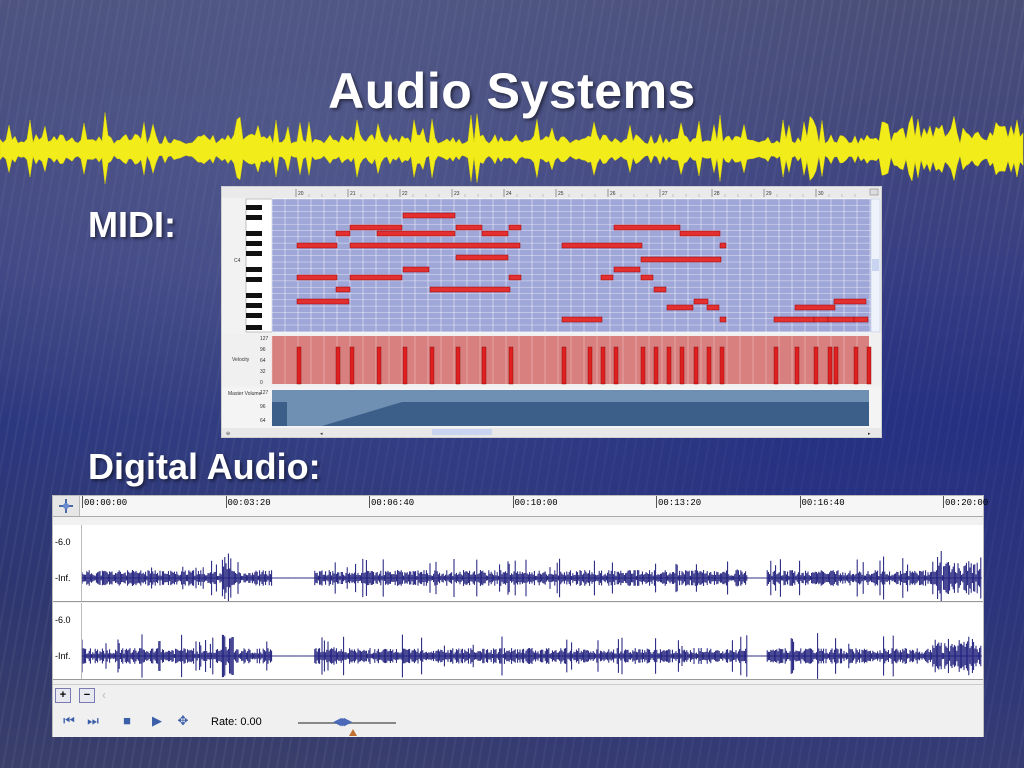  Describe the element at coordinates (106, 503) in the screenshot. I see `time-label: 00:00:00` at that location.